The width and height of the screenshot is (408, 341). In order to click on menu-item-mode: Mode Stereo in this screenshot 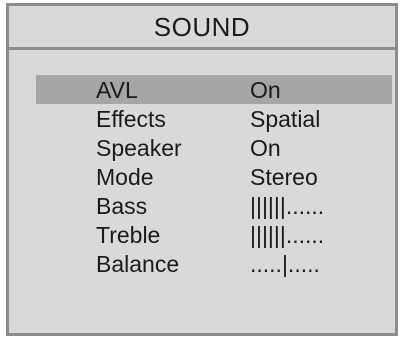, I will do `click(214, 176)`.